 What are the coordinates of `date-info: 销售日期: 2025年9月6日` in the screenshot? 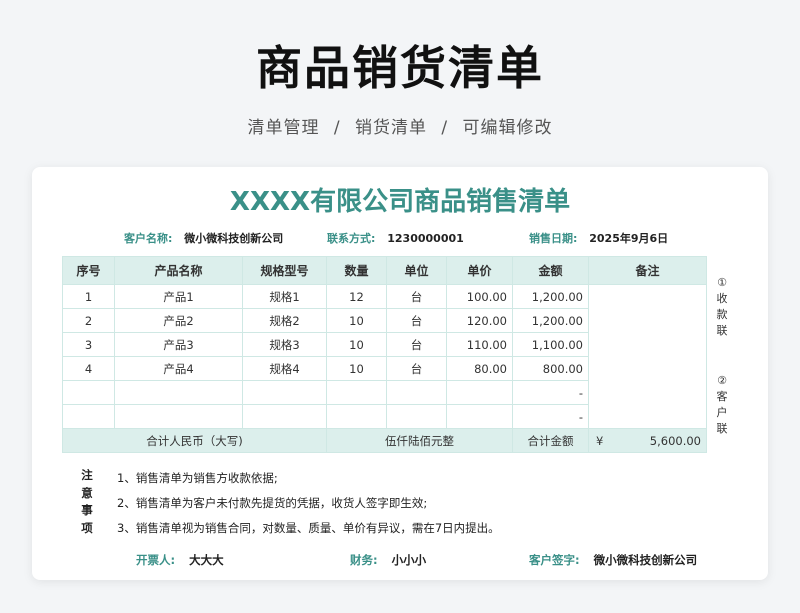 It's located at (598, 238).